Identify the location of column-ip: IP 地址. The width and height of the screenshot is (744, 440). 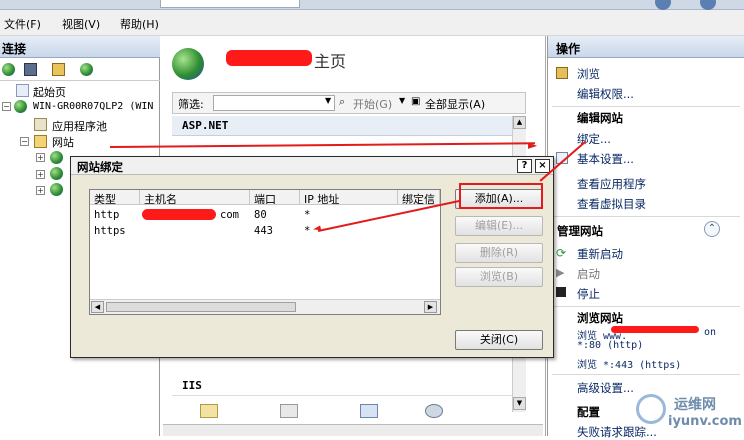
(349, 197).